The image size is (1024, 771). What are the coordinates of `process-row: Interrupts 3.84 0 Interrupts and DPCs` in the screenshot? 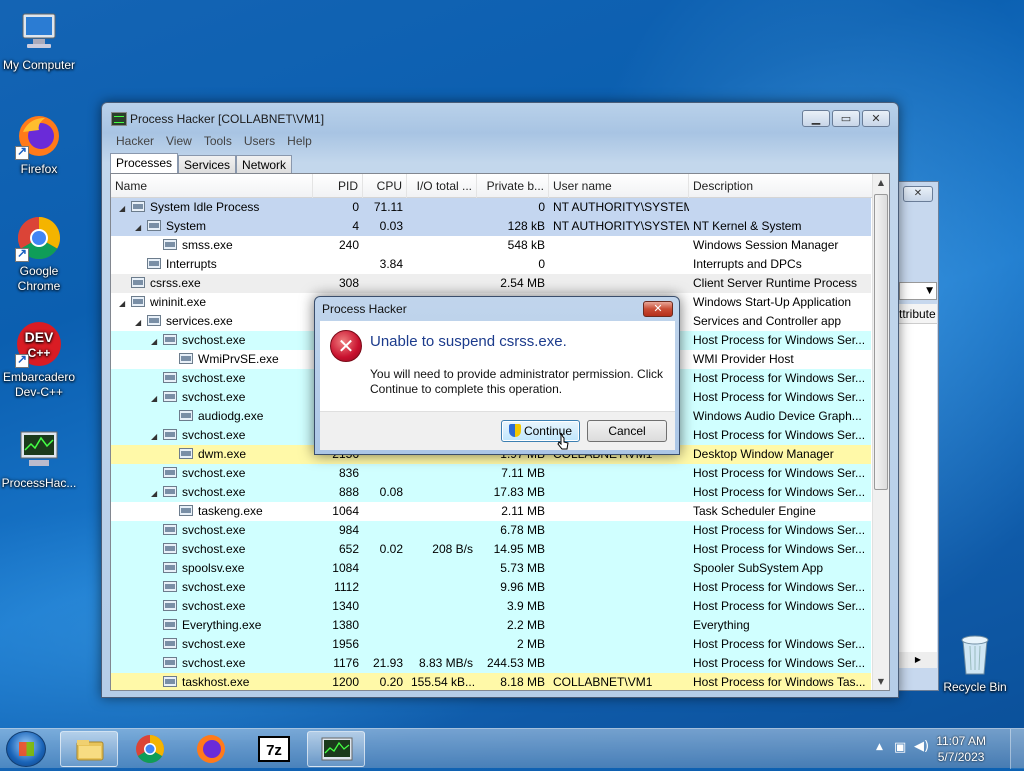 It's located at (491, 264).